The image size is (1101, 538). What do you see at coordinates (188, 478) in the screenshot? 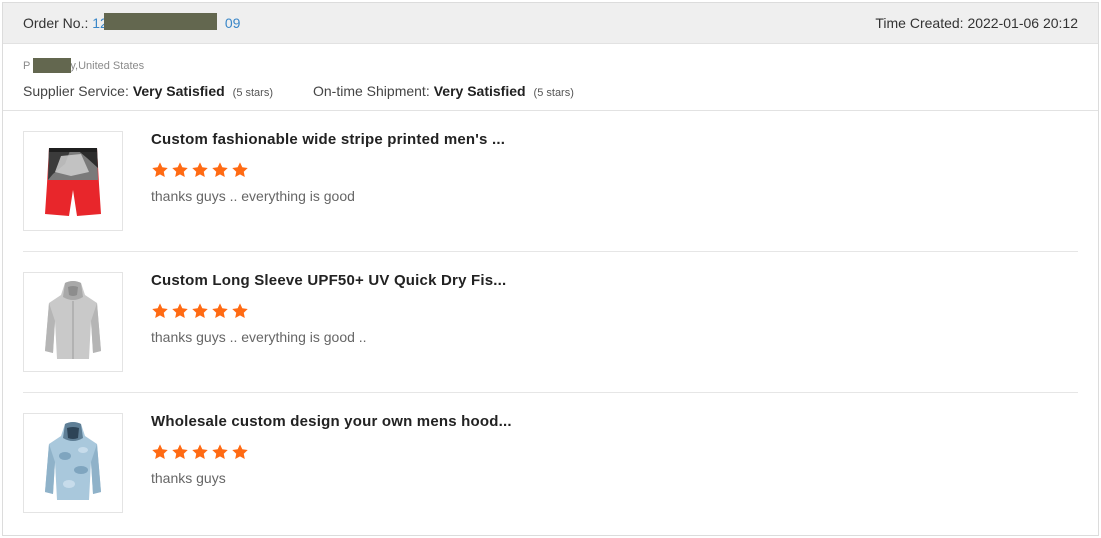
I see `review-text: thanks guys` at bounding box center [188, 478].